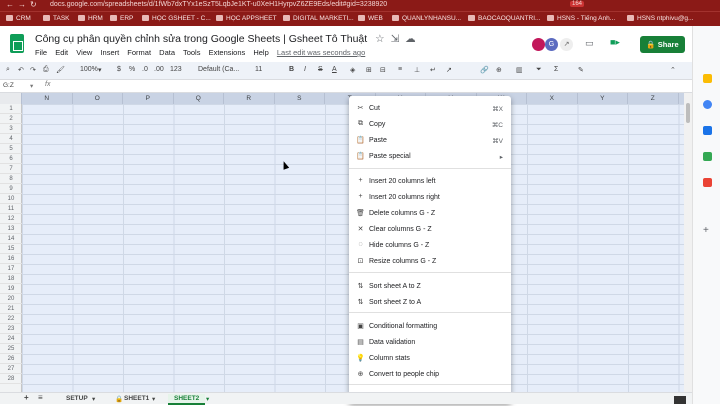 This screenshot has height=406, width=720. I want to click on borders-icon: ⊞, so click(369, 70).